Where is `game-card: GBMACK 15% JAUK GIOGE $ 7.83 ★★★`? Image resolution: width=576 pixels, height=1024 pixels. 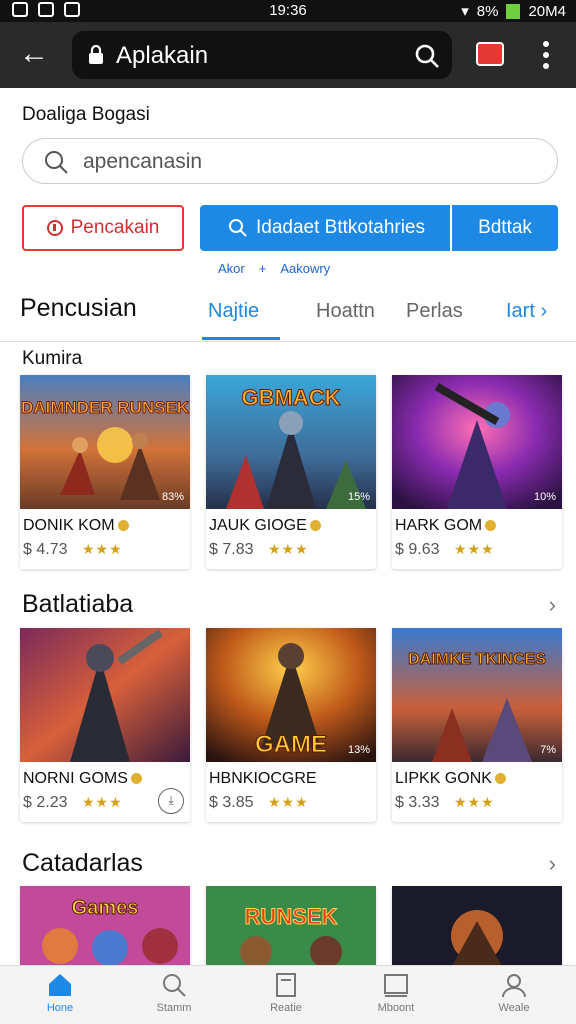
game-card: GBMACK 15% JAUK GIOGE $ 7.83 ★★★ is located at coordinates (291, 472).